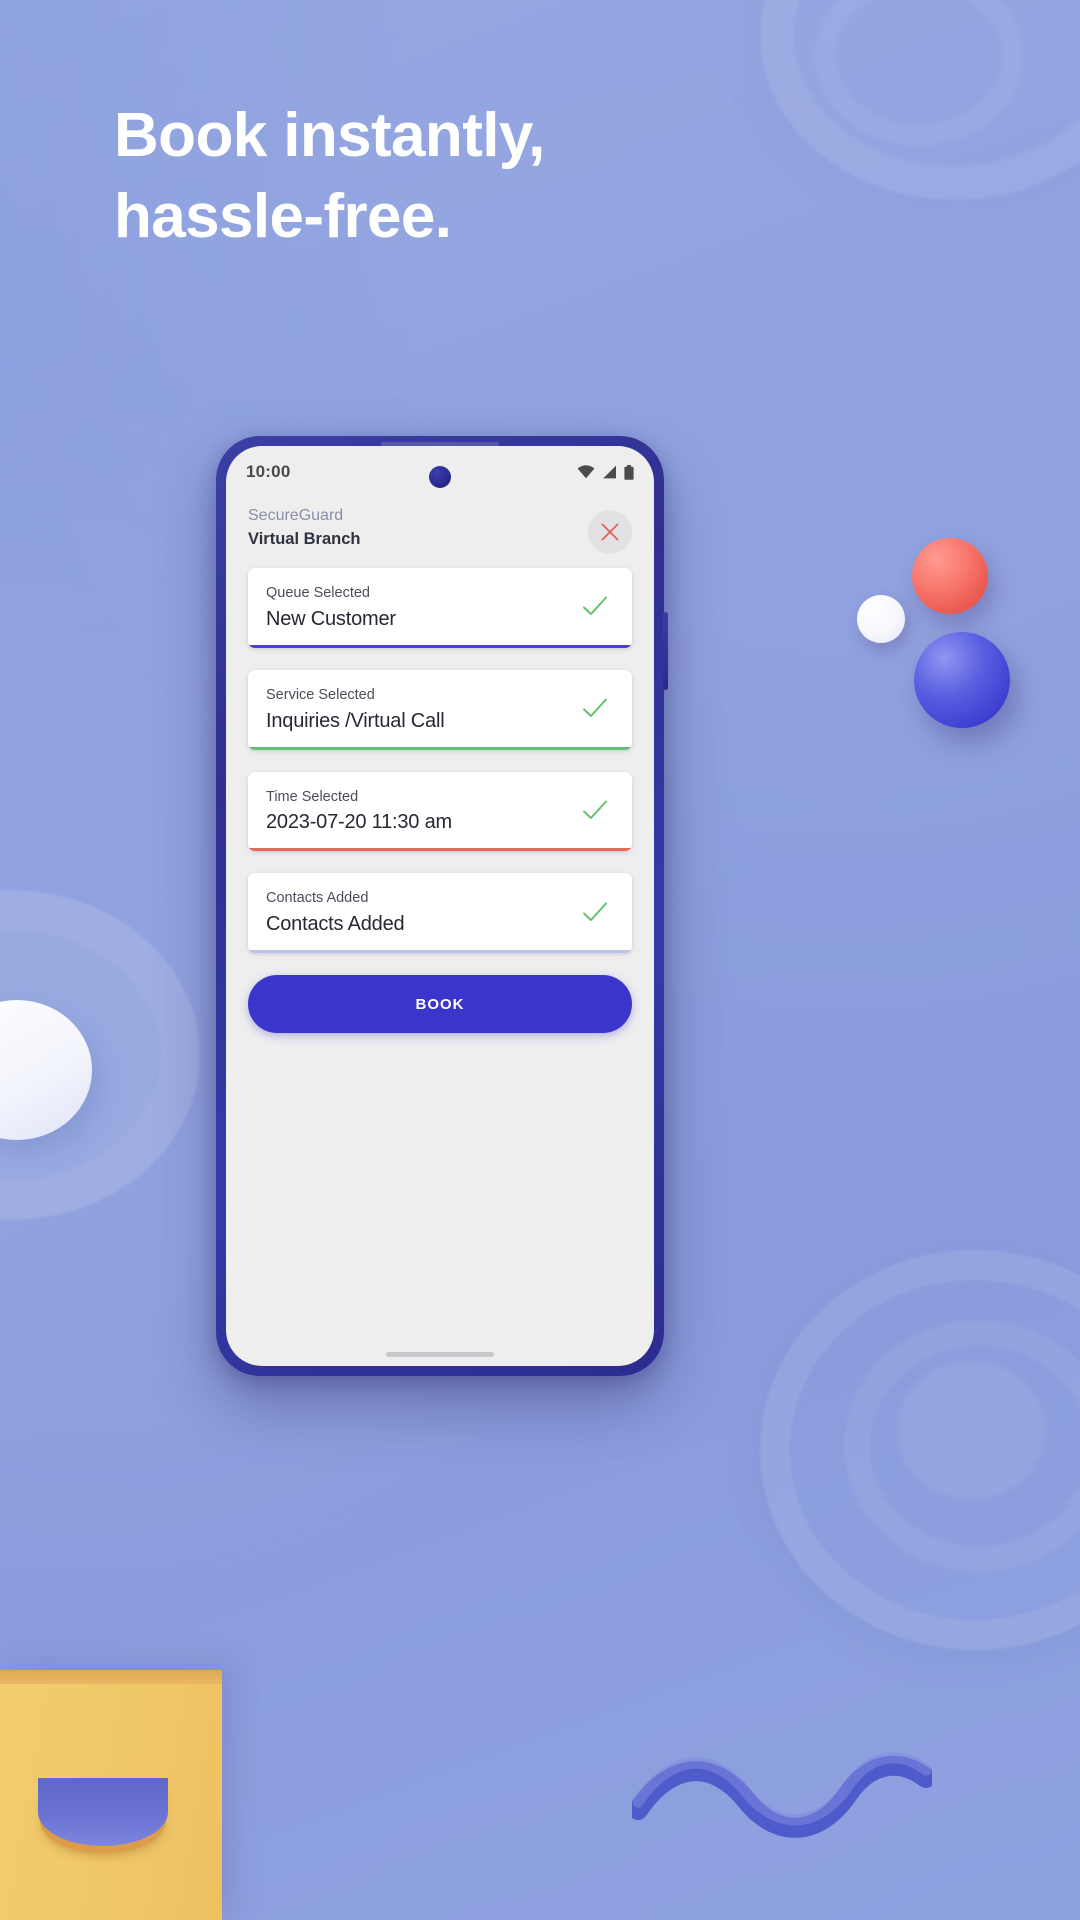  Describe the element at coordinates (111, 1677) in the screenshot. I see `yellow-card-top-edge` at that location.